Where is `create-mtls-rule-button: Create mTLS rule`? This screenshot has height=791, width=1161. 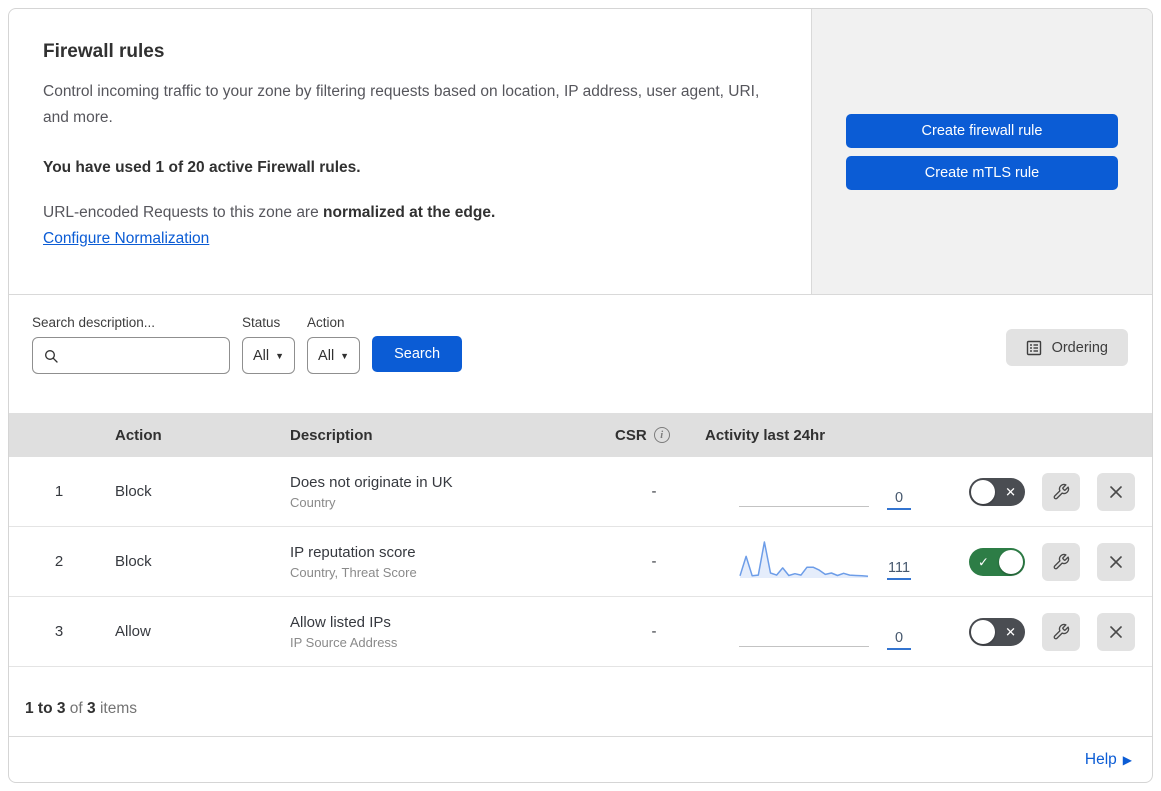 create-mtls-rule-button: Create mTLS rule is located at coordinates (982, 172).